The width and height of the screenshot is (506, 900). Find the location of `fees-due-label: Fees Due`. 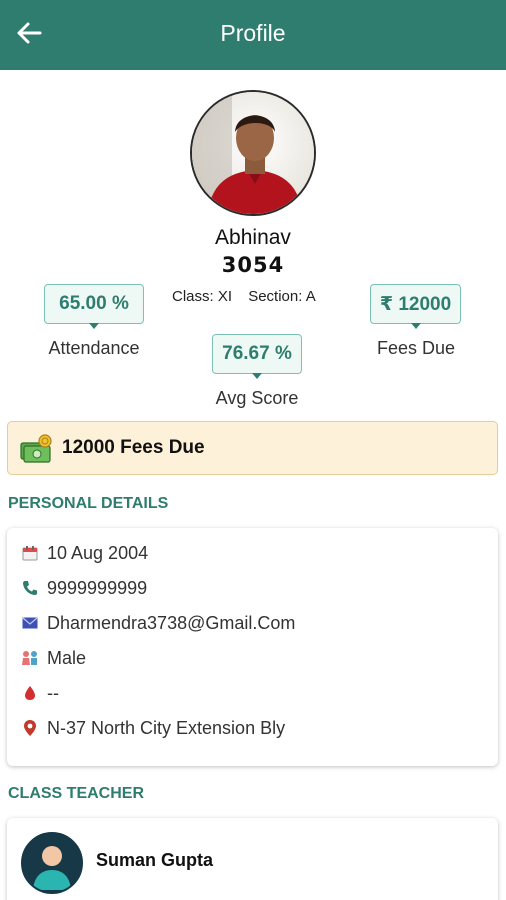

fees-due-label: Fees Due is located at coordinates (416, 348).